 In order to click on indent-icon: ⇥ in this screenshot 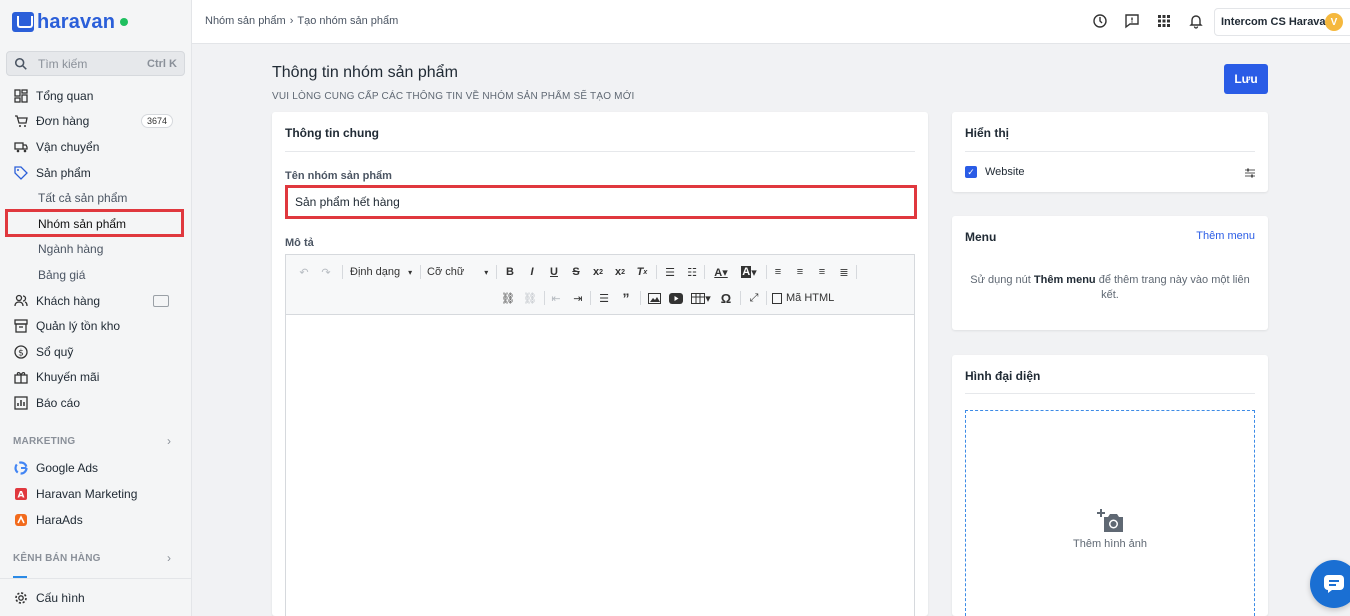, I will do `click(578, 298)`.